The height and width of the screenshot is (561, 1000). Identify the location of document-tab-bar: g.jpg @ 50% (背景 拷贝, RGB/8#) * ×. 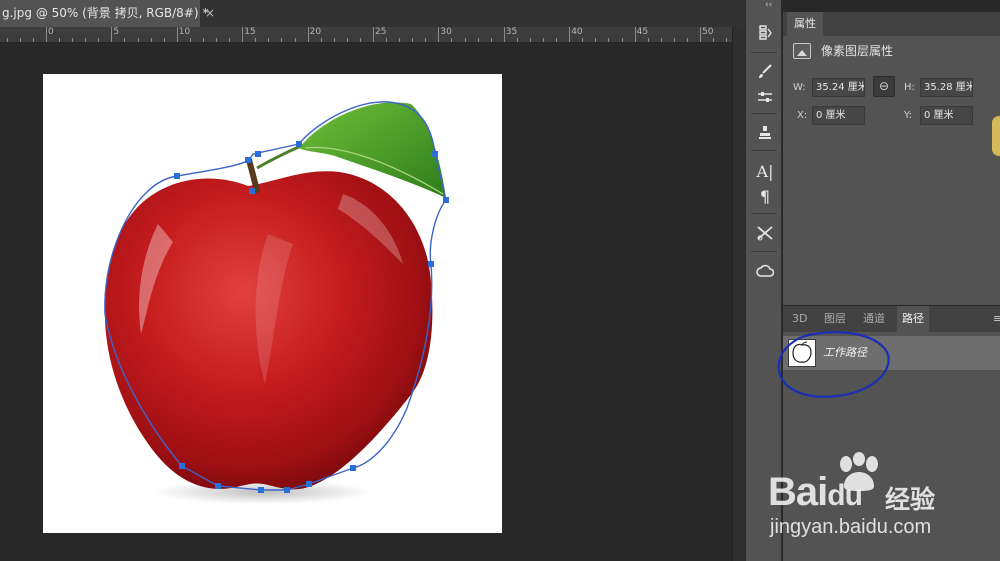
(372, 13).